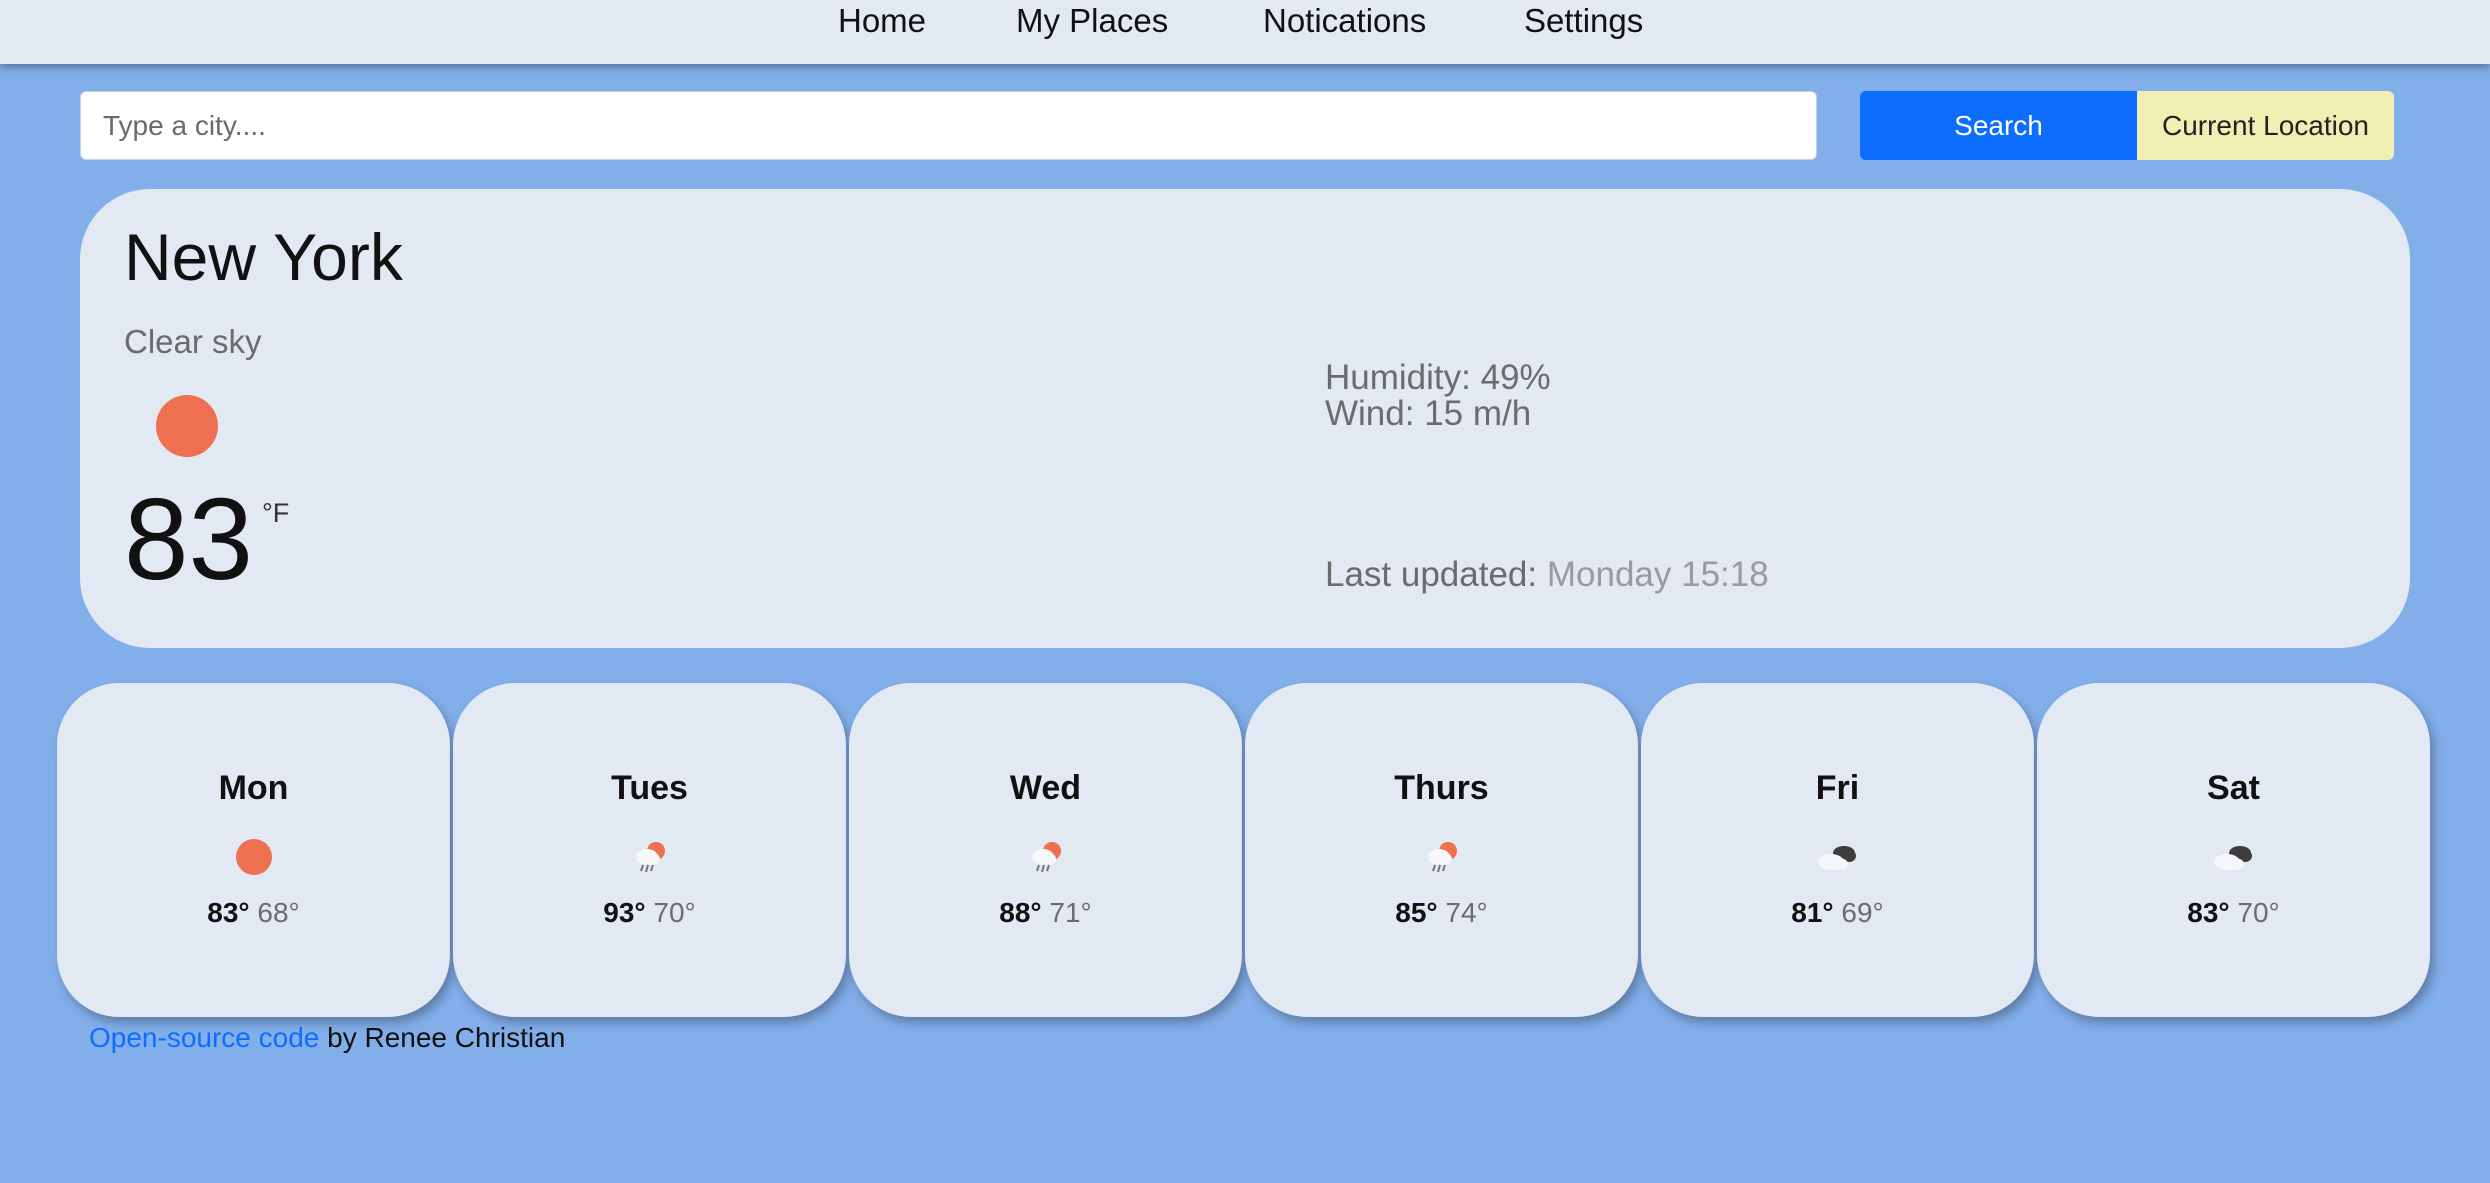  What do you see at coordinates (948, 125) in the screenshot?
I see `city-search-input` at bounding box center [948, 125].